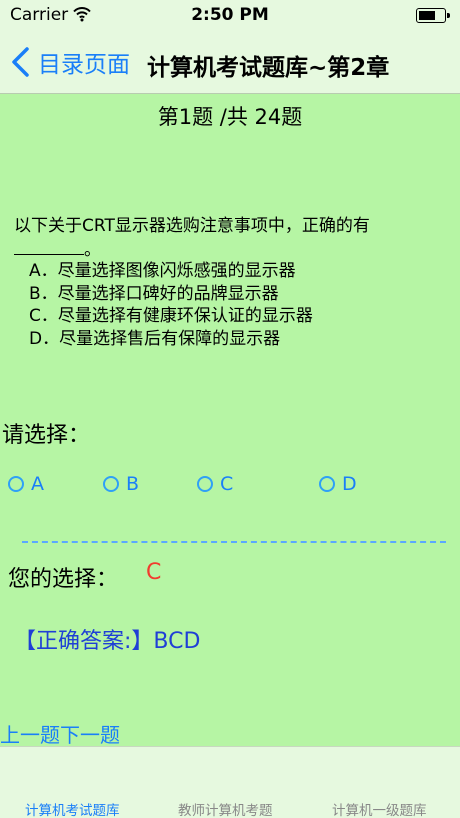  What do you see at coordinates (92, 250) in the screenshot?
I see `question-end: 。` at bounding box center [92, 250].